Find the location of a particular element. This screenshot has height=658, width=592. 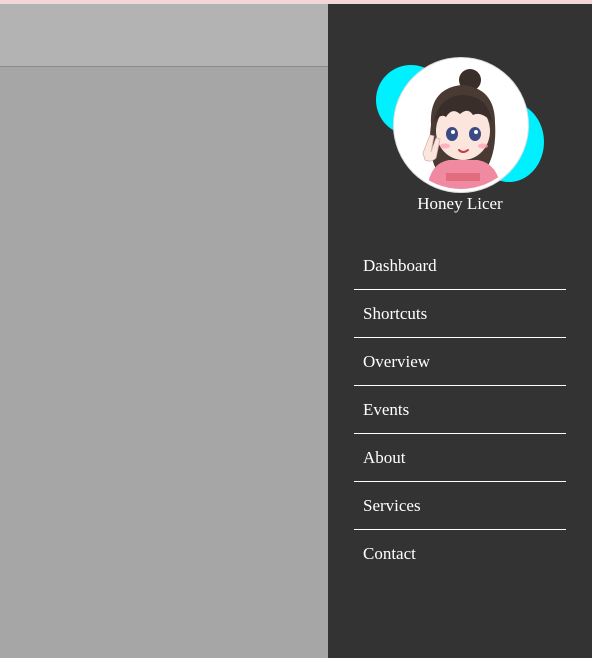

sidebar-item-shortcuts: Shortcuts is located at coordinates (460, 314).